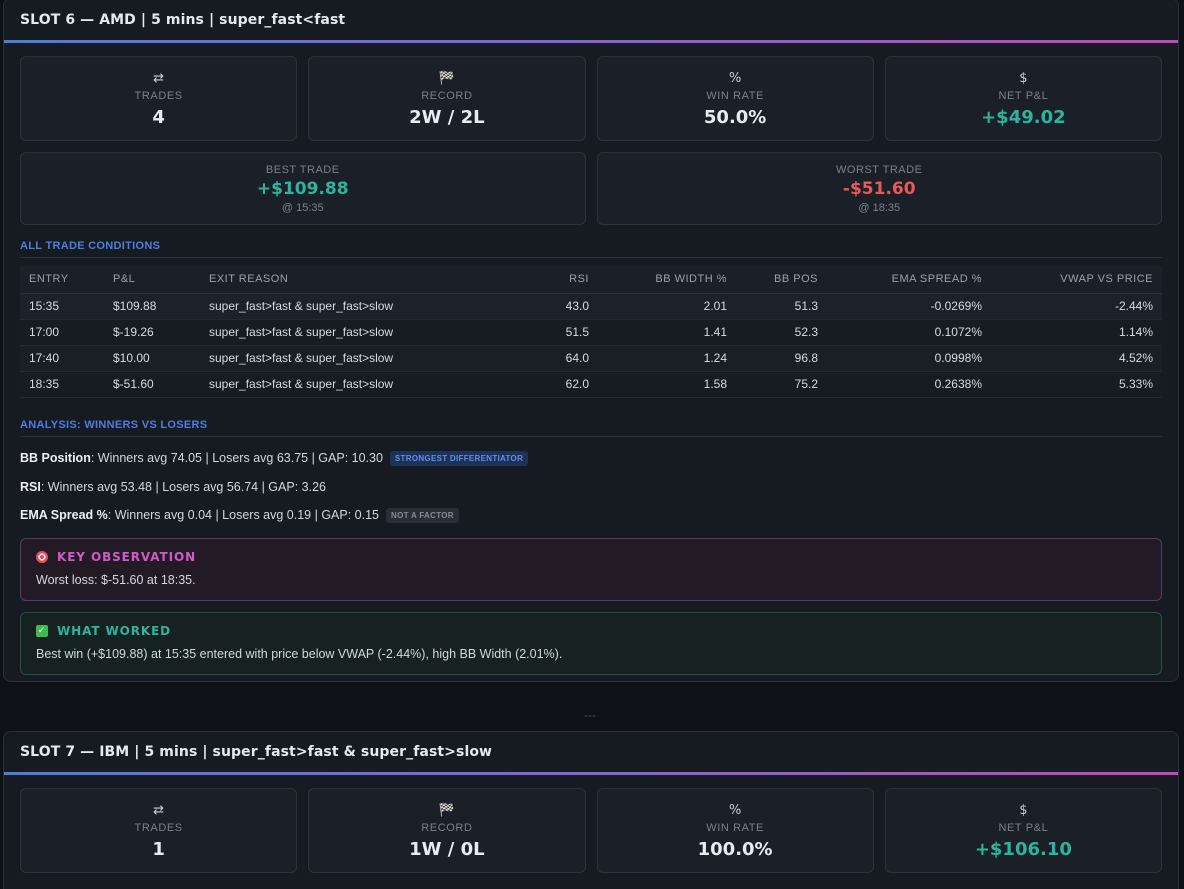 This screenshot has height=889, width=1184. What do you see at coordinates (1076, 332) in the screenshot?
I see `cell-vwap-vs-price: 1.14%` at bounding box center [1076, 332].